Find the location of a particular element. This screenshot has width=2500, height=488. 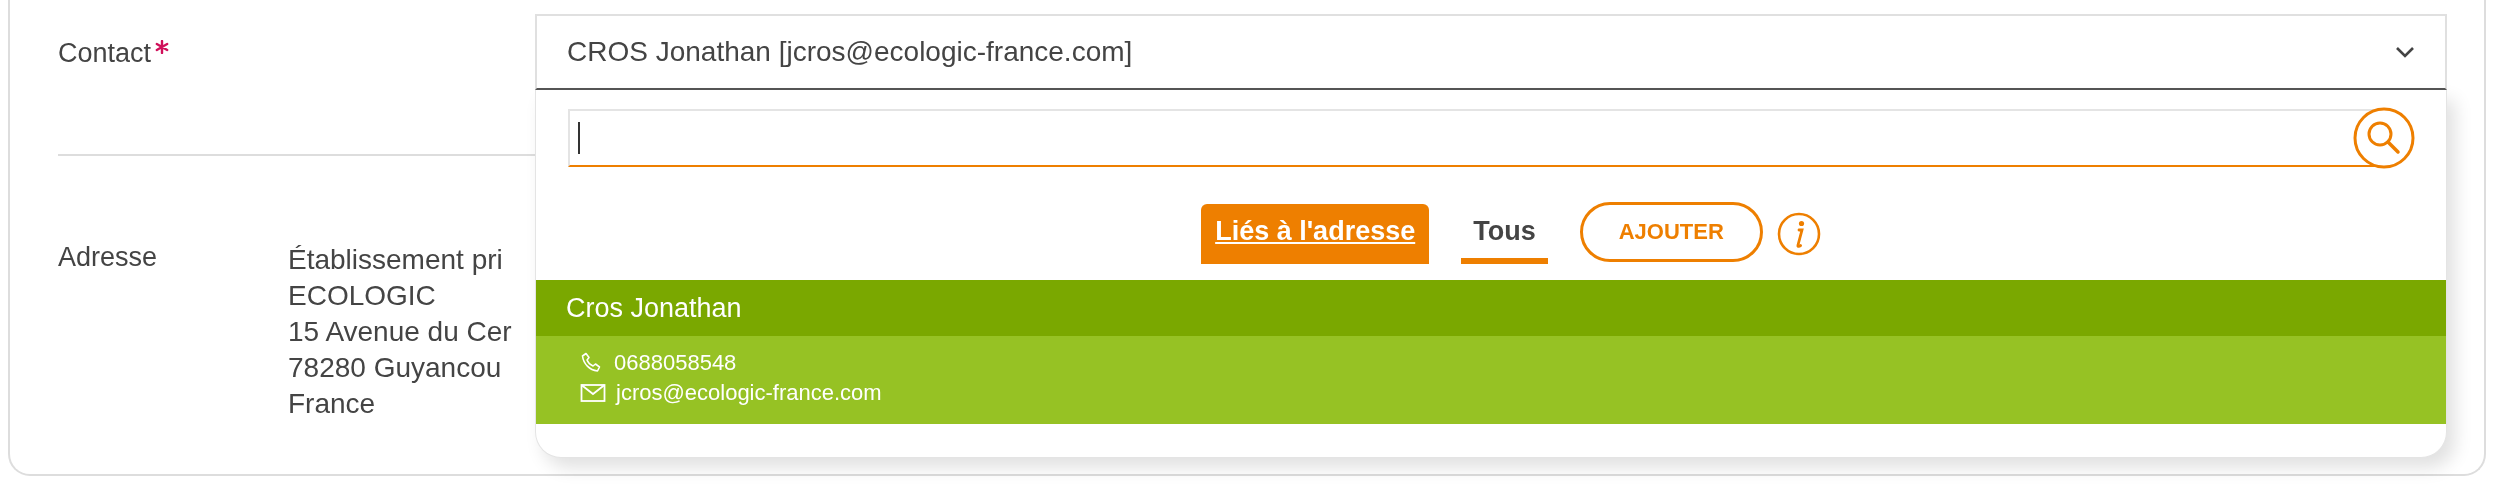

search-icon is located at coordinates (2384, 138).